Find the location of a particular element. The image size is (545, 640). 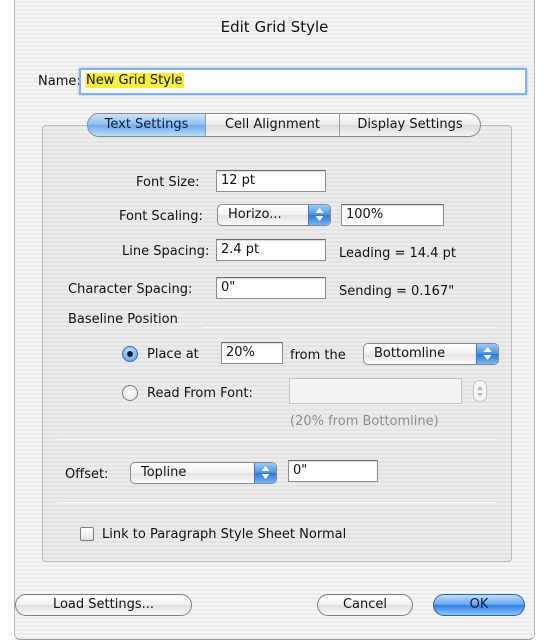

character-spacing-label: Character Spacing: is located at coordinates (130, 289).